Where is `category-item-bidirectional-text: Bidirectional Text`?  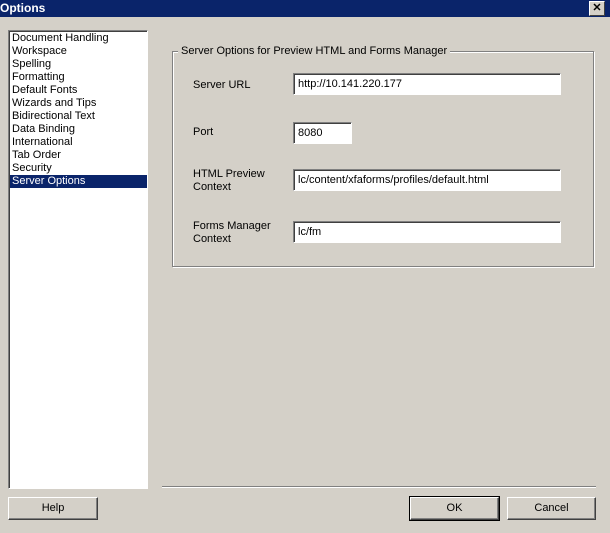 category-item-bidirectional-text: Bidirectional Text is located at coordinates (78, 116).